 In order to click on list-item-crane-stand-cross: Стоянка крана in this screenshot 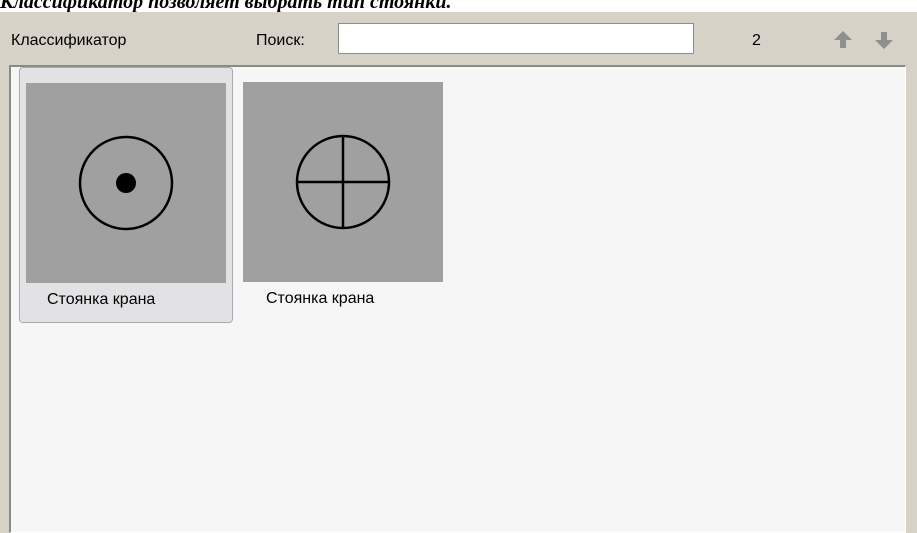, I will do `click(346, 195)`.